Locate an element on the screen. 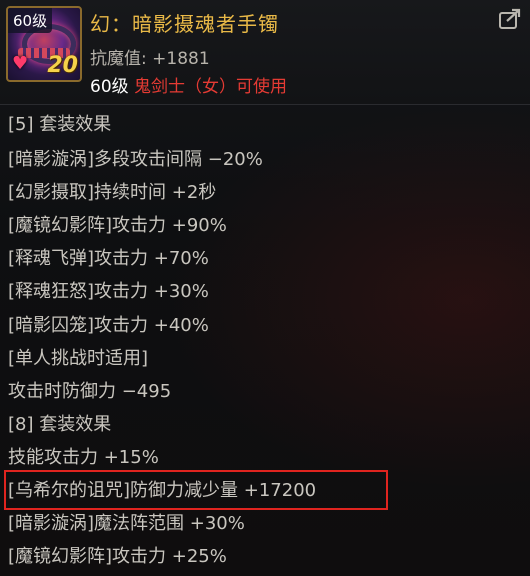 The height and width of the screenshot is (576, 530). required-class: 鬼剑士（女）可使用 is located at coordinates (211, 87).